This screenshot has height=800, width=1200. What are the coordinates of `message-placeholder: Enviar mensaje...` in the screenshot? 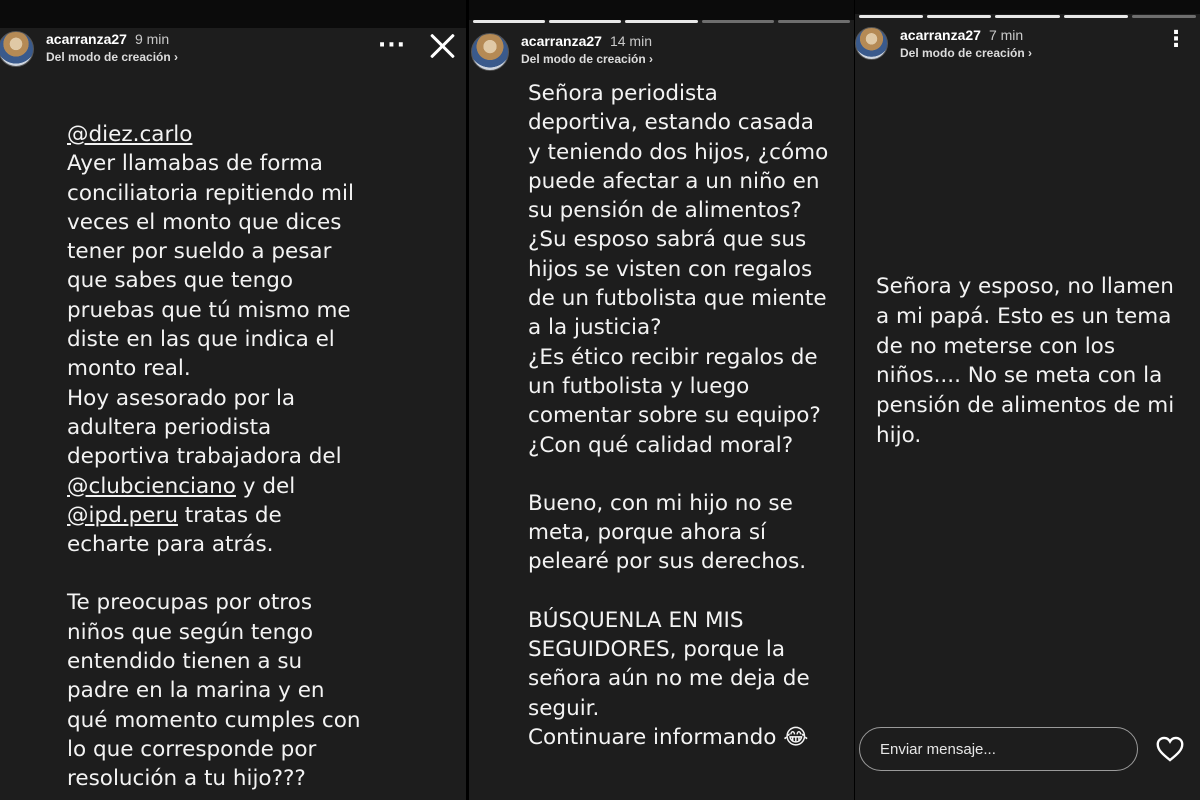 It's located at (938, 749).